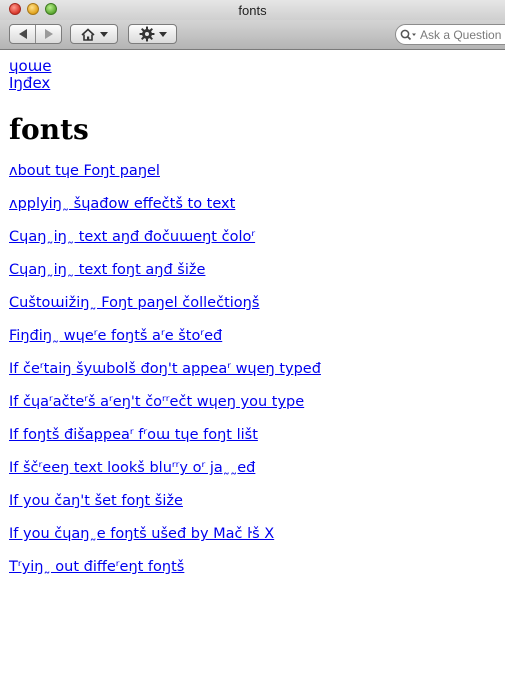  What do you see at coordinates (254, 75) in the screenshot?
I see `breadcrumb: ɥoɯe Iŋđex` at bounding box center [254, 75].